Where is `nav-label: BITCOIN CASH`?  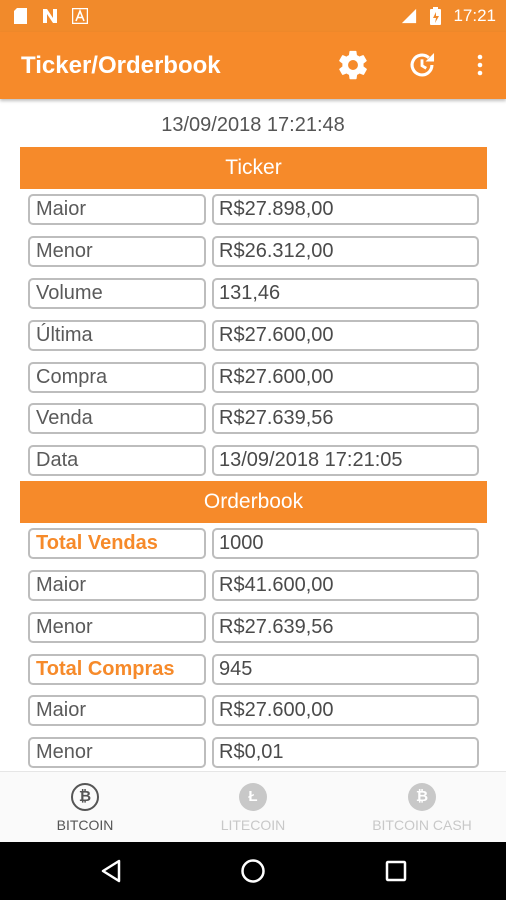
nav-label: BITCOIN CASH is located at coordinates (422, 824).